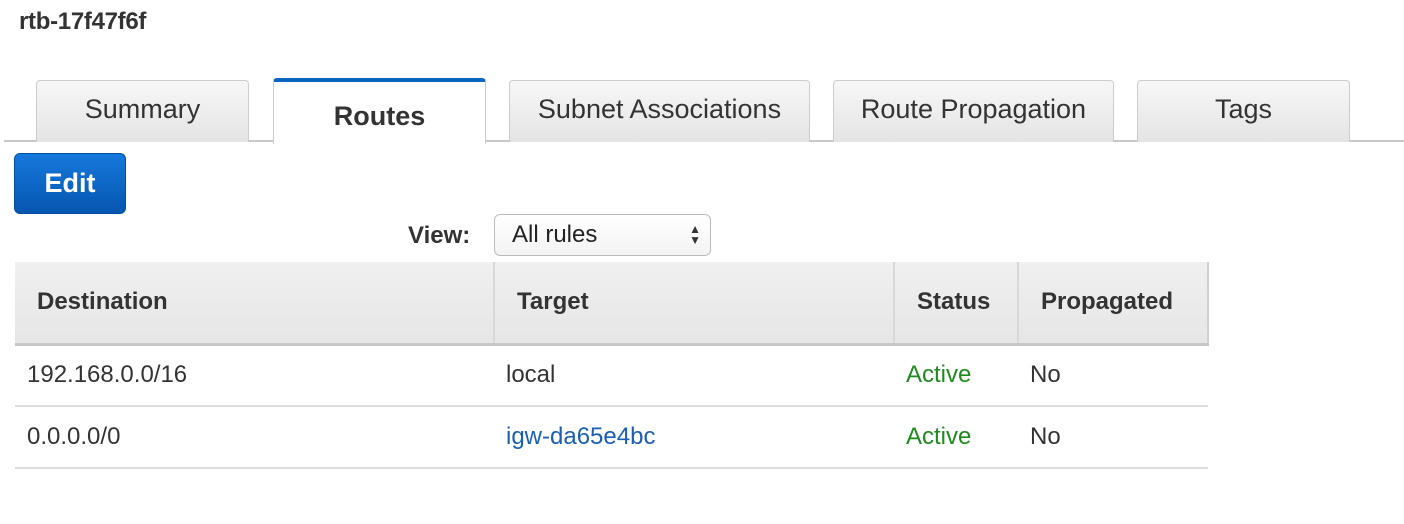 The height and width of the screenshot is (524, 1404). I want to click on tab-route-propagation: Route Propagation, so click(973, 111).